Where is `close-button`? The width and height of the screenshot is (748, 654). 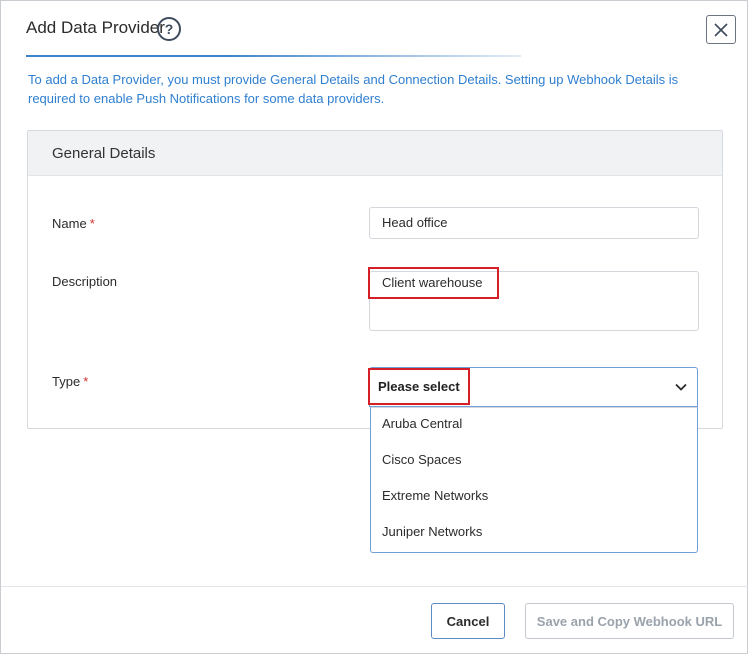
close-button is located at coordinates (721, 29).